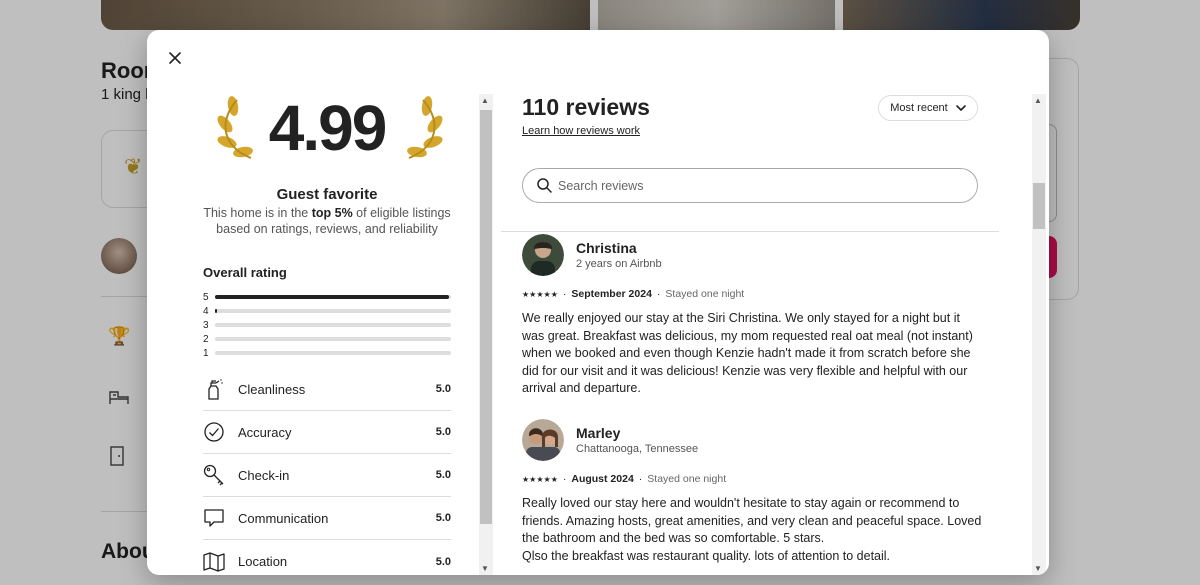  Describe the element at coordinates (214, 389) in the screenshot. I see `spray-bottle-icon` at that location.